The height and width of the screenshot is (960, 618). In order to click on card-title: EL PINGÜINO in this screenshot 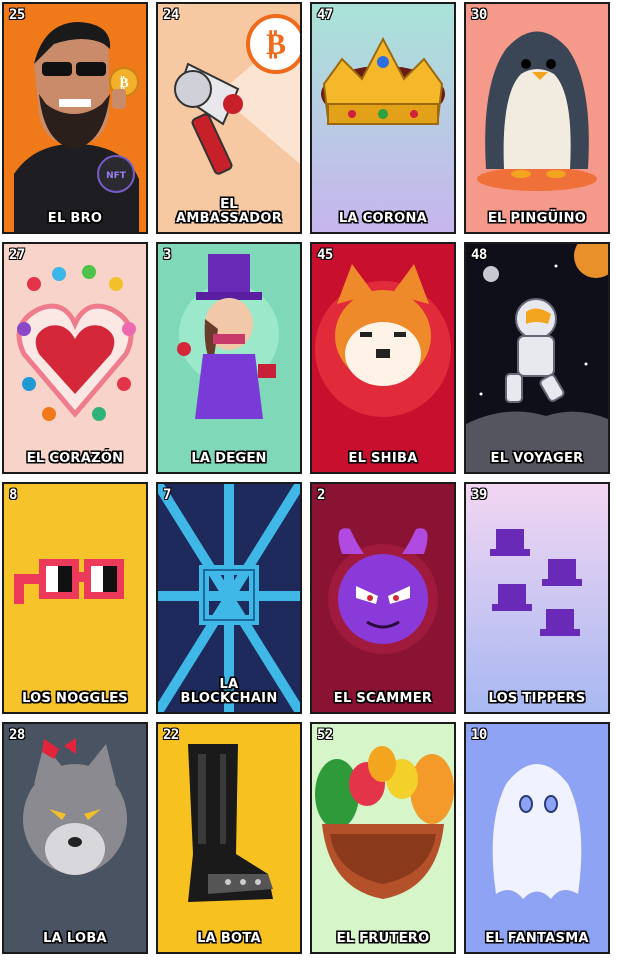, I will do `click(537, 218)`.